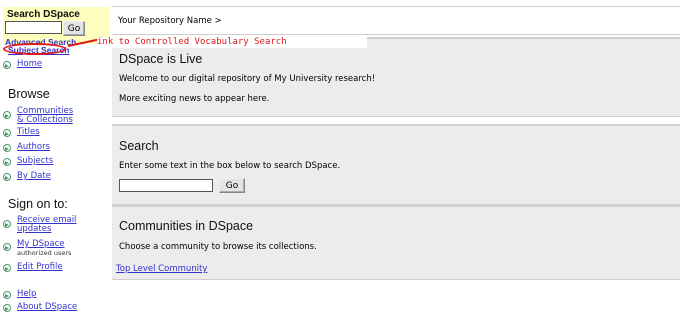 The height and width of the screenshot is (315, 680). Describe the element at coordinates (34, 49) in the screenshot. I see `highlight-oval` at that location.